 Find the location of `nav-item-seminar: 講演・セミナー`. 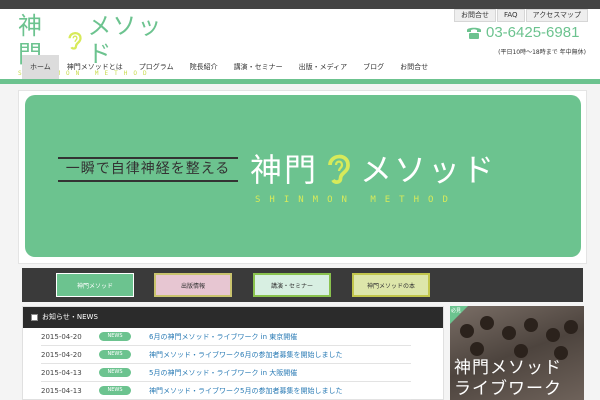

nav-item-seminar: 講演・セミナー is located at coordinates (258, 67).